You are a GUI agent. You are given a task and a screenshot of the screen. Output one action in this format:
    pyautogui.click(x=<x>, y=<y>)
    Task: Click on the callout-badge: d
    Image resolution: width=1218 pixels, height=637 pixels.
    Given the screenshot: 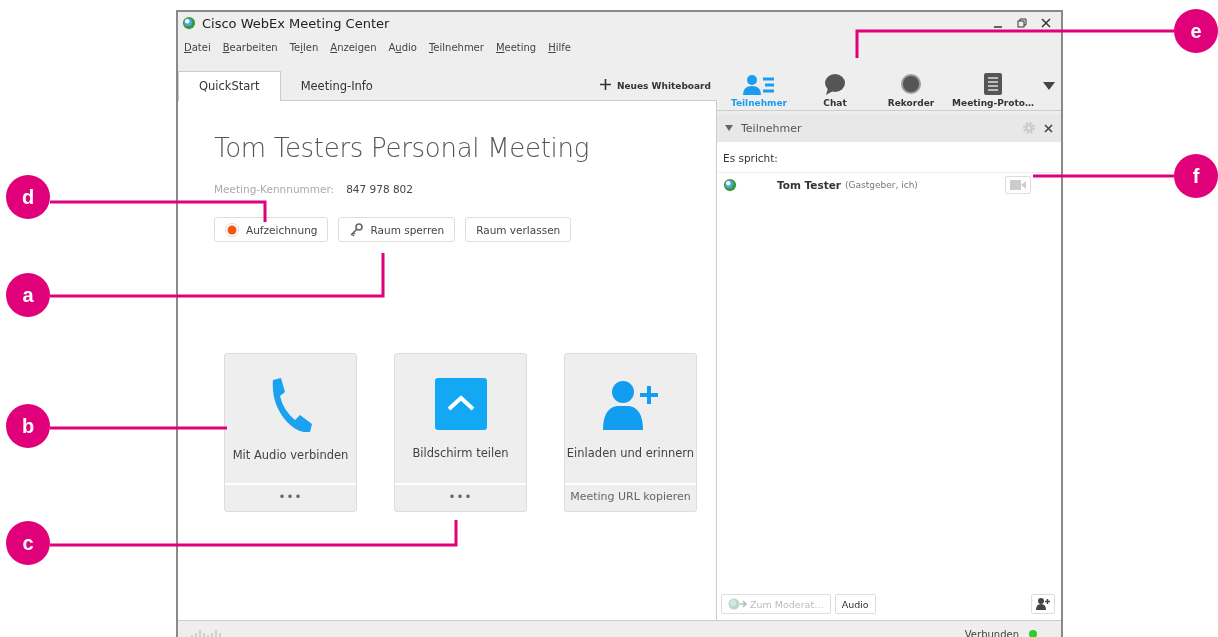 What is the action you would take?
    pyautogui.click(x=28, y=197)
    